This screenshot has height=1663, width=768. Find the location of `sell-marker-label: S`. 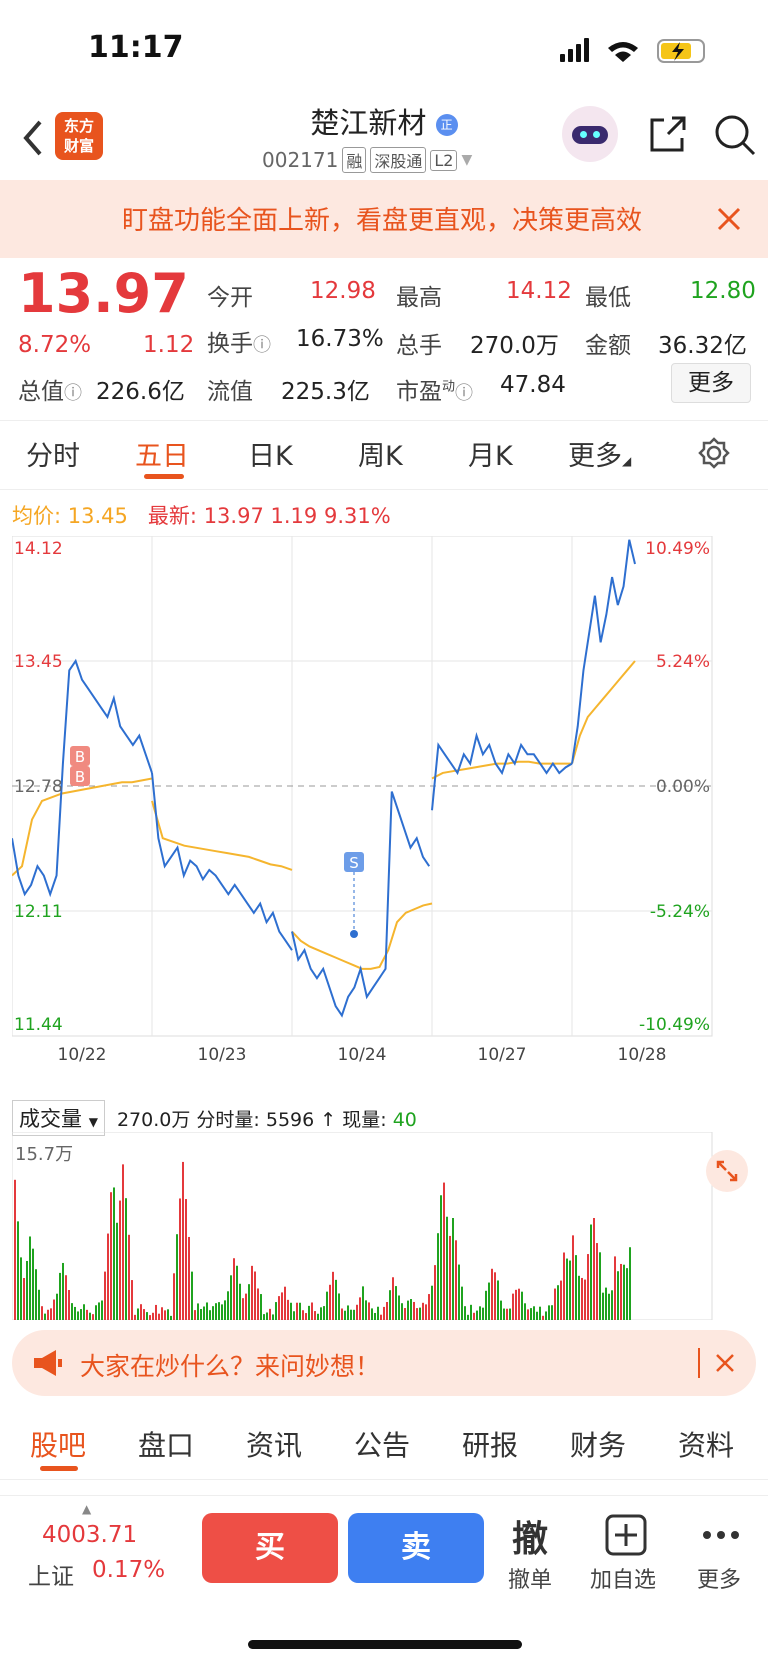

sell-marker-label: S is located at coordinates (354, 863).